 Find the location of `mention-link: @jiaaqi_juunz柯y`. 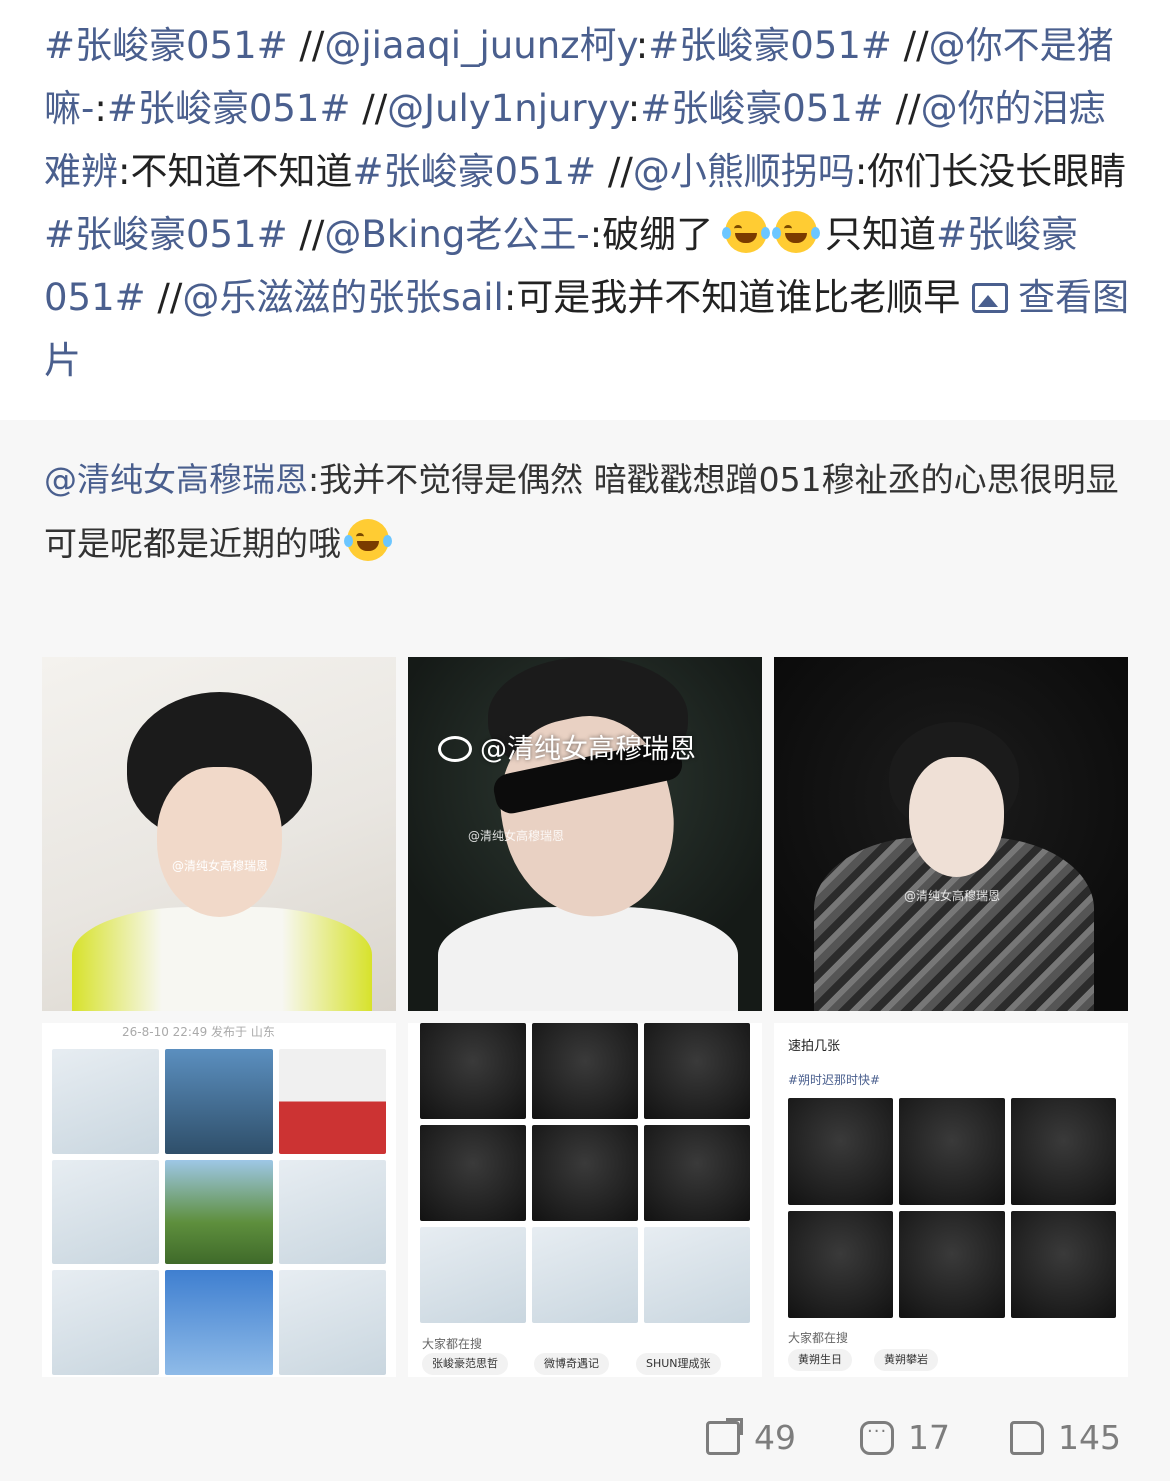

mention-link: @jiaaqi_juunz柯y is located at coordinates (479, 45).